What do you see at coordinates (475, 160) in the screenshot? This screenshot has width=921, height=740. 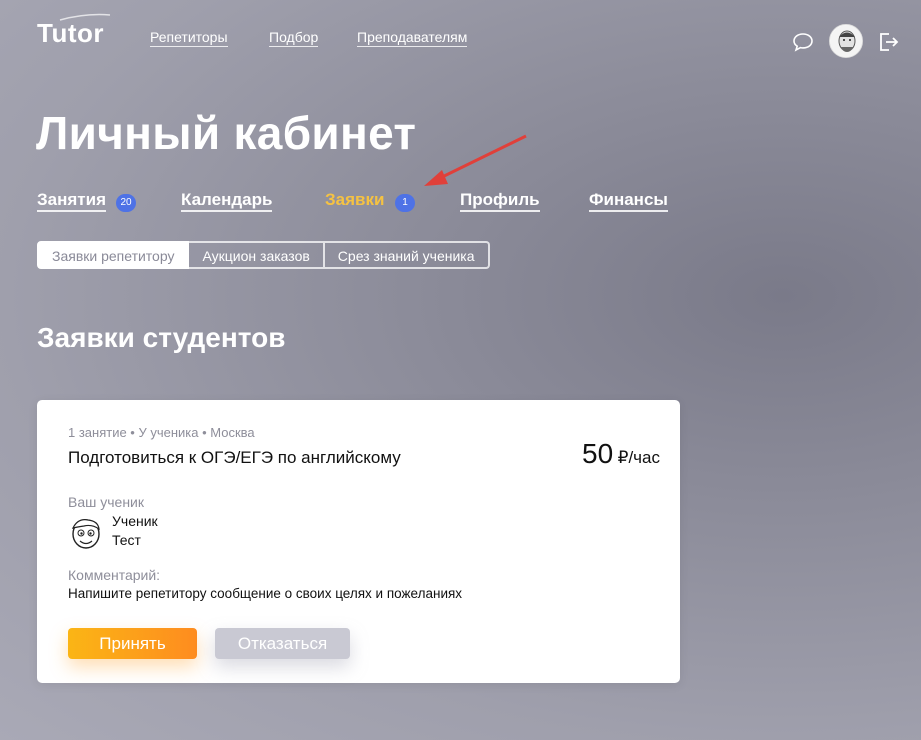 I see `annotation-arrow-icon` at bounding box center [475, 160].